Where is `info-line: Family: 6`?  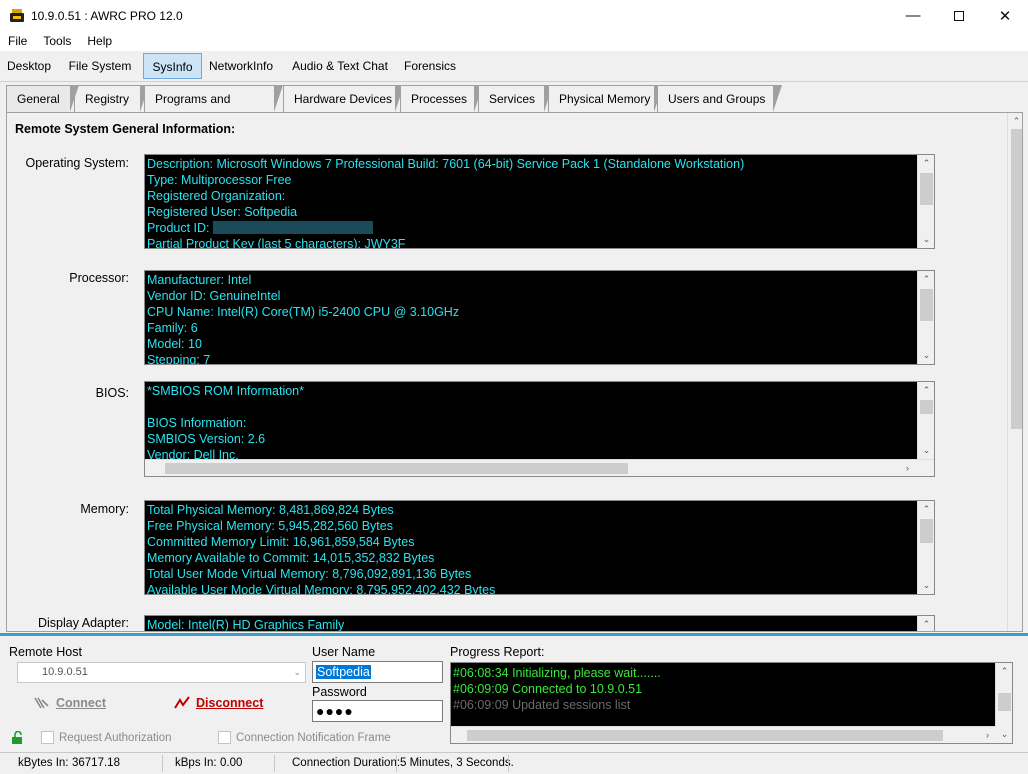
info-line: Family: 6 is located at coordinates (172, 328).